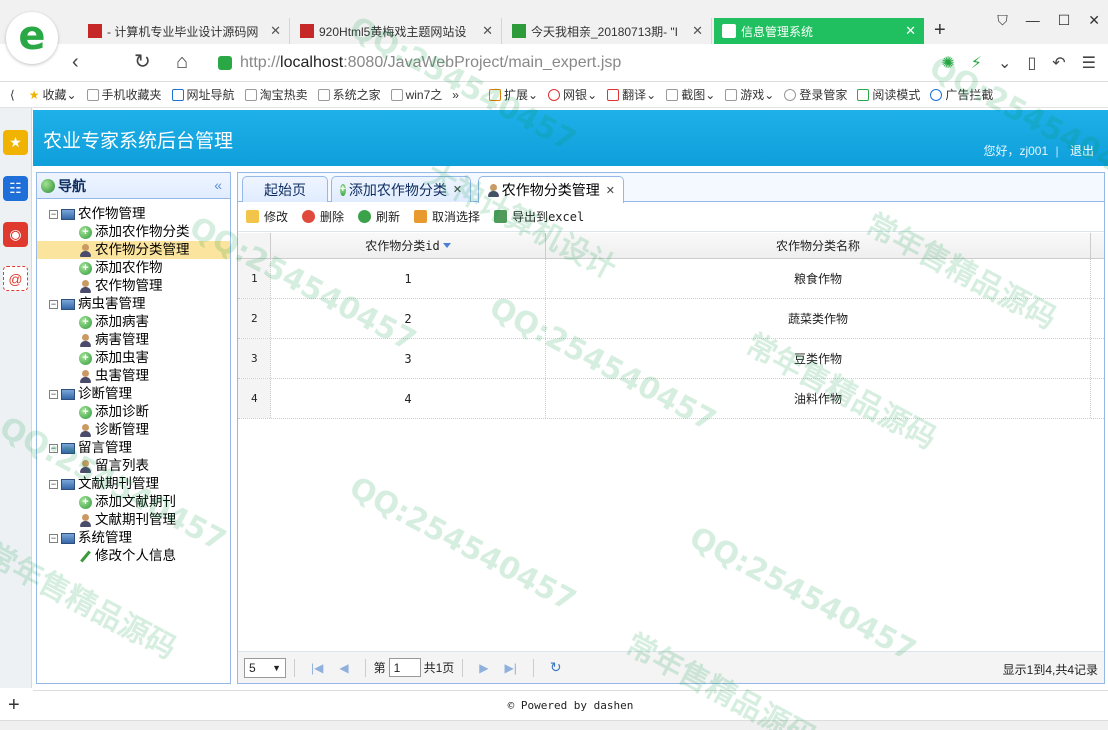 The width and height of the screenshot is (1108, 730). What do you see at coordinates (267, 216) in the screenshot?
I see `edit-button: 修改` at bounding box center [267, 216].